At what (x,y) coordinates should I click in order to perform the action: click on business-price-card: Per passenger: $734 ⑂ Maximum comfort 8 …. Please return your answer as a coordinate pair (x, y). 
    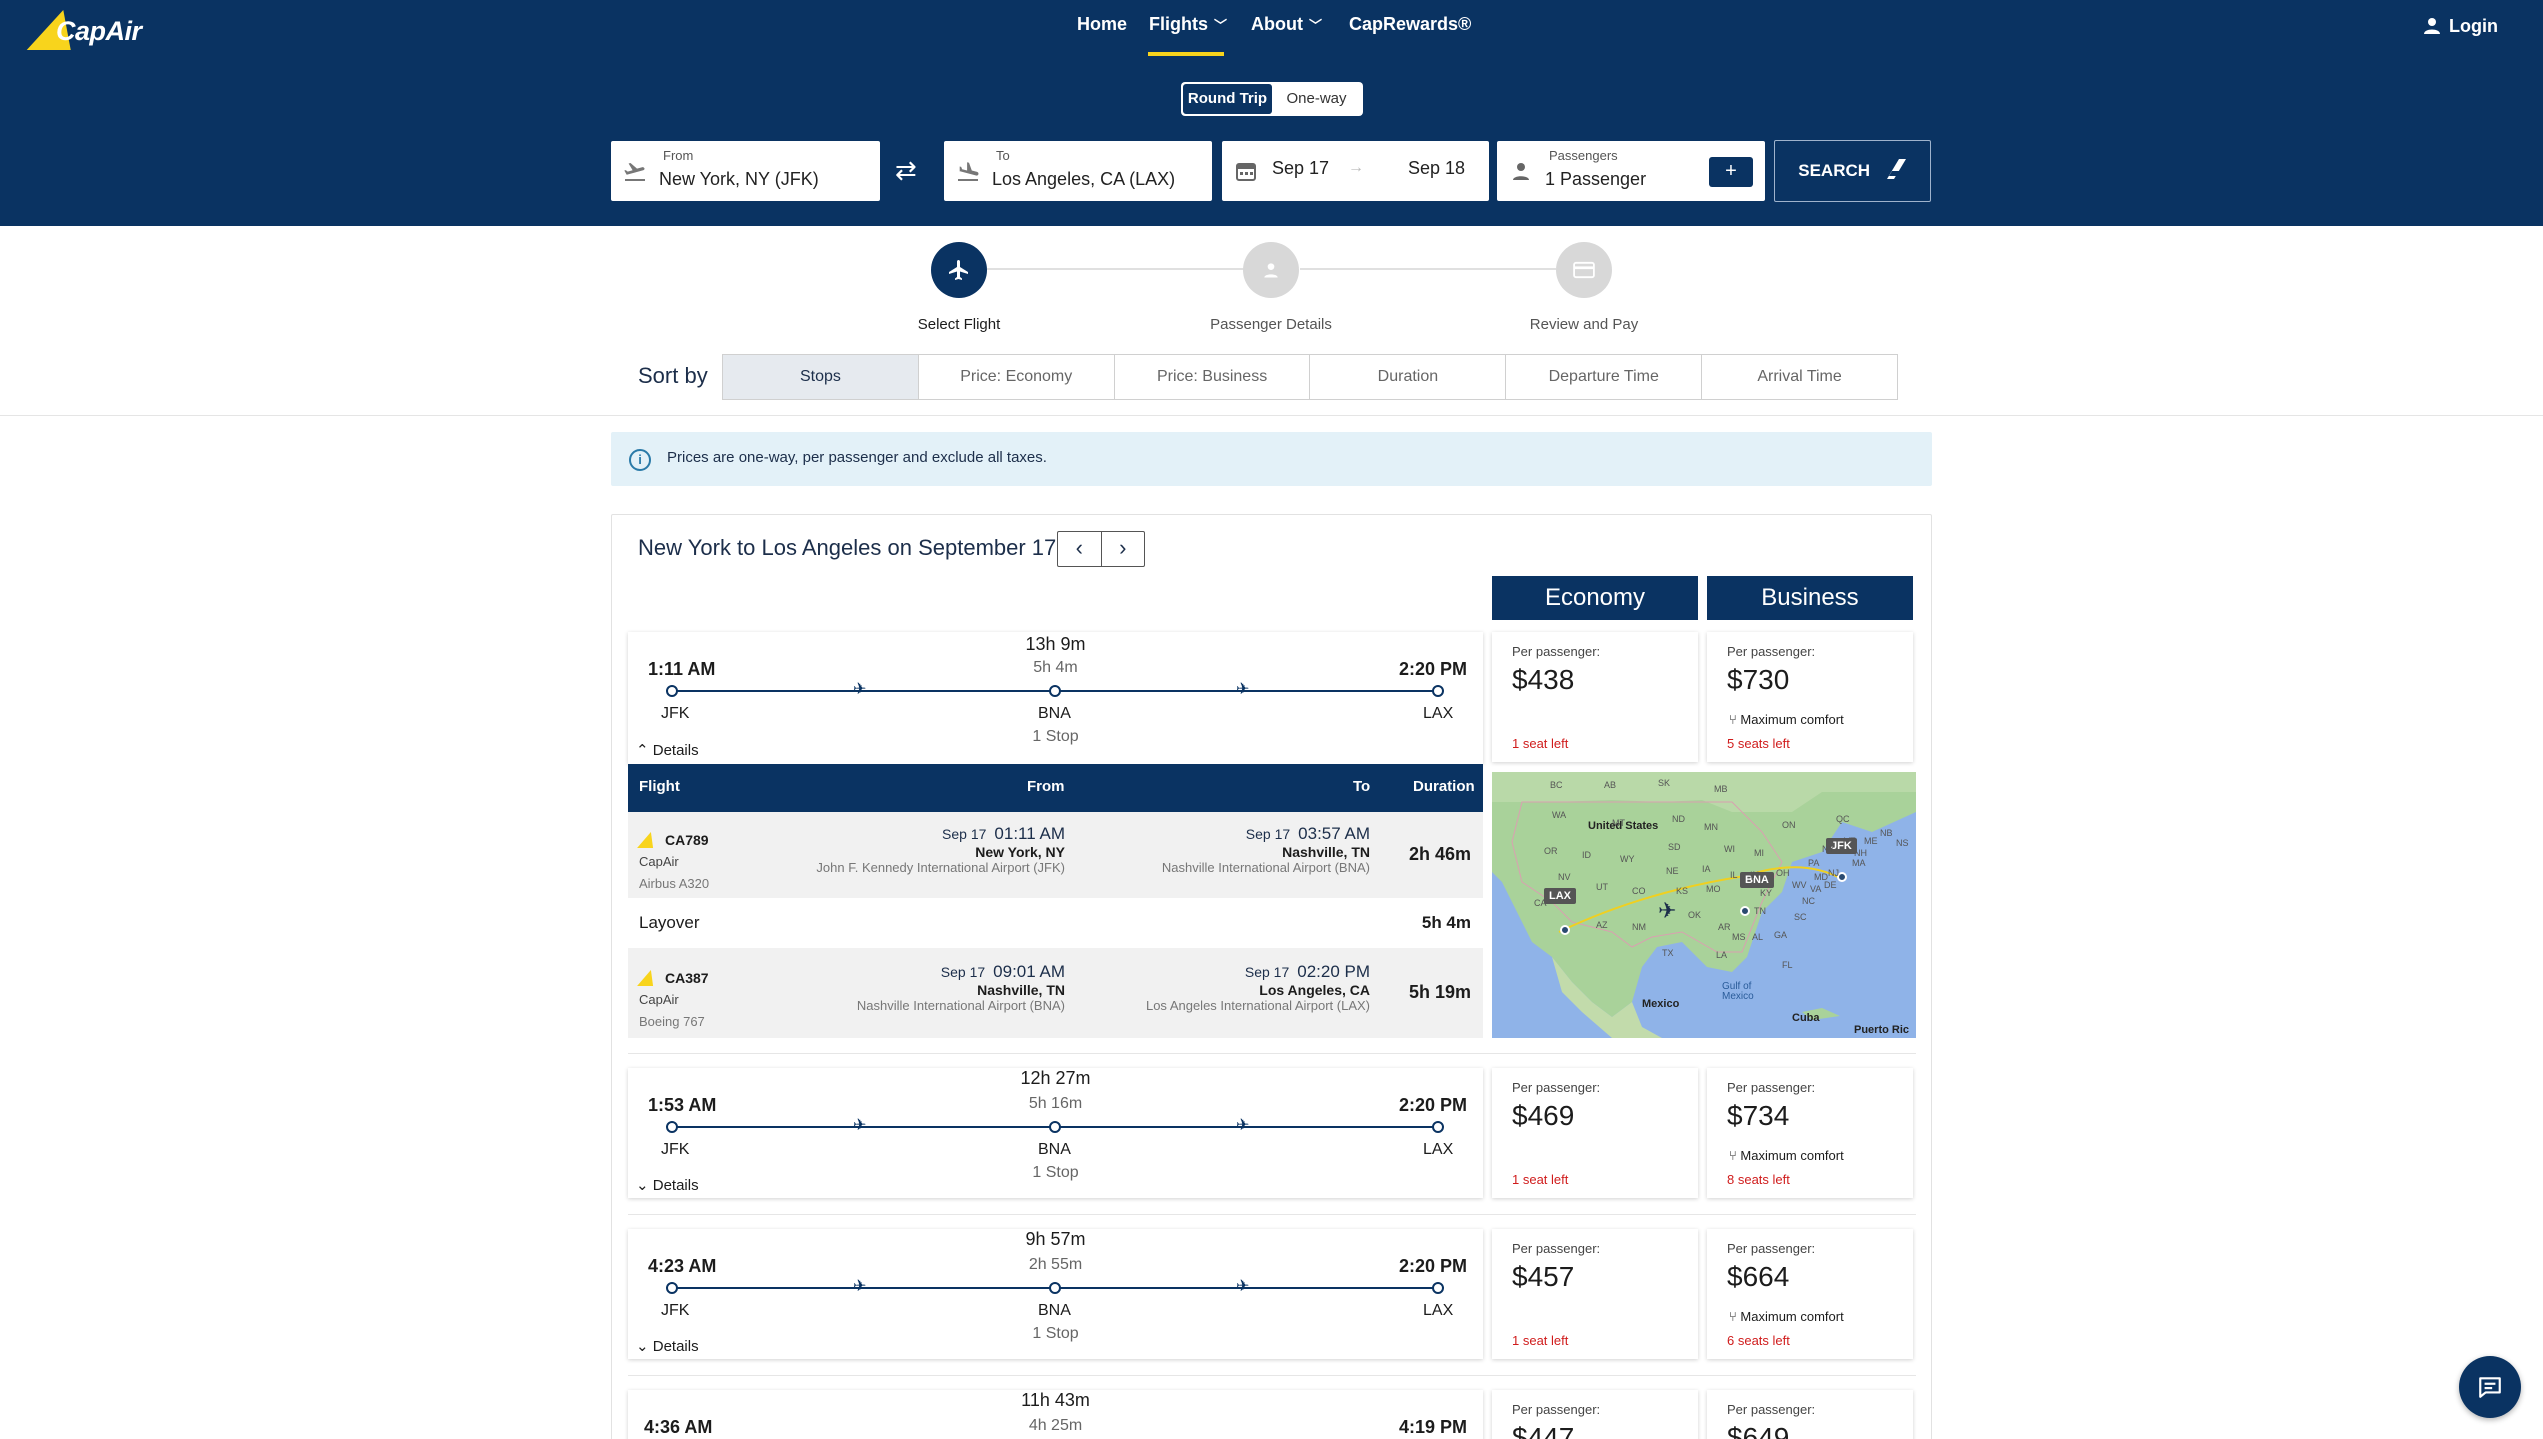
    Looking at the image, I should click on (1810, 1133).